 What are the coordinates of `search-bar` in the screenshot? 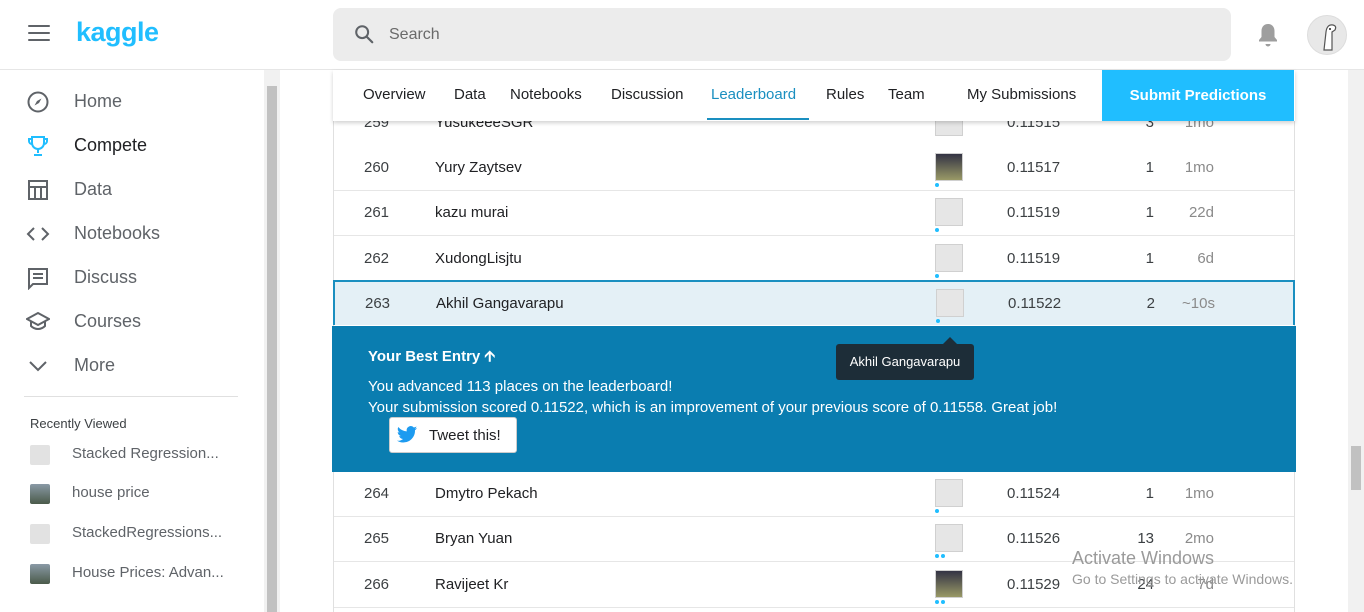 It's located at (782, 34).